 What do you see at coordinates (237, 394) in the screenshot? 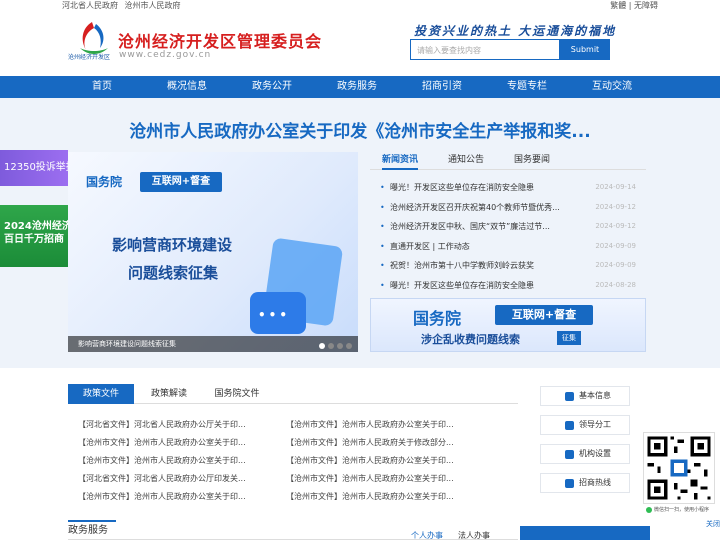
I see `tab-state-council-docs: 国务院文件` at bounding box center [237, 394].